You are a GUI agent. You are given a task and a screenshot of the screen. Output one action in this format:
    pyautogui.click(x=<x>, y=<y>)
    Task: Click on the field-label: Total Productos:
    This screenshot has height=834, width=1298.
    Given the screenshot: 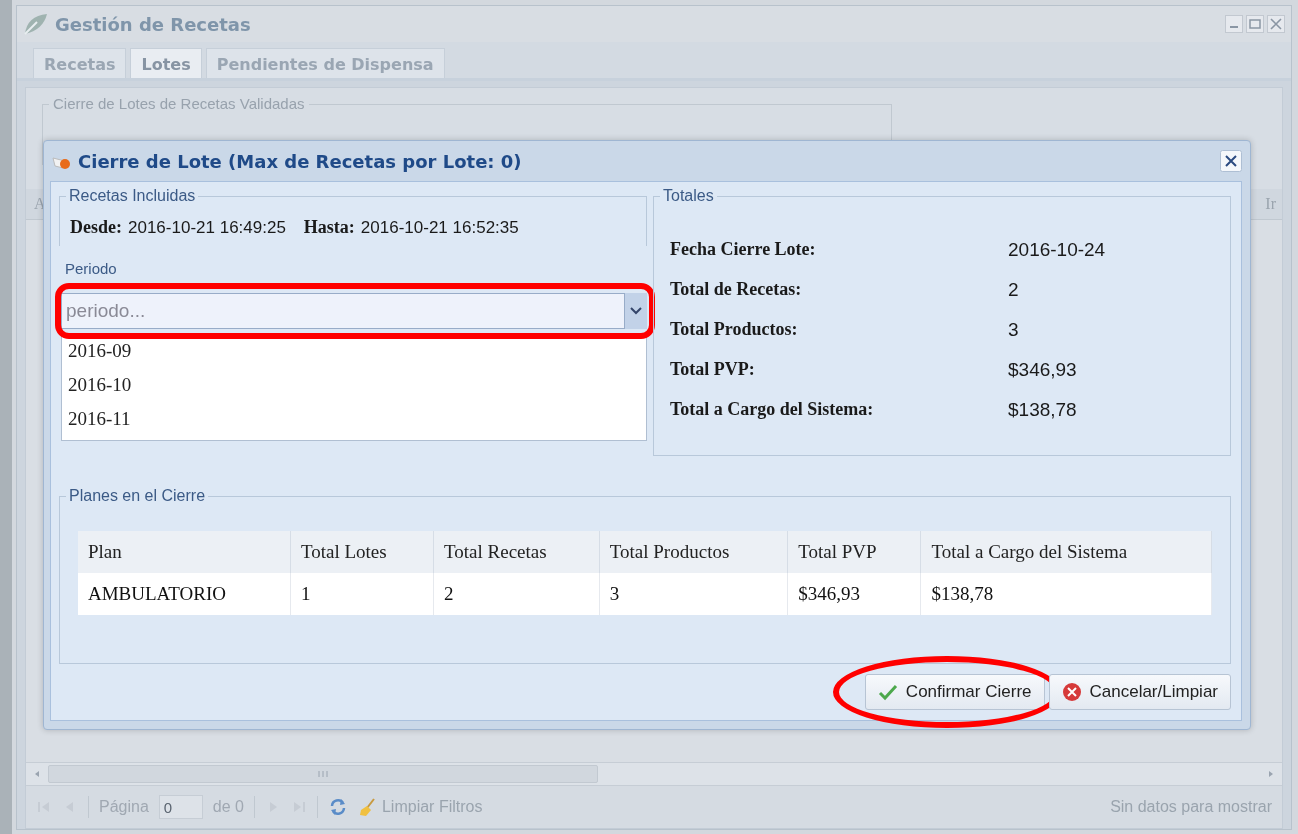 What is the action you would take?
    pyautogui.click(x=734, y=330)
    